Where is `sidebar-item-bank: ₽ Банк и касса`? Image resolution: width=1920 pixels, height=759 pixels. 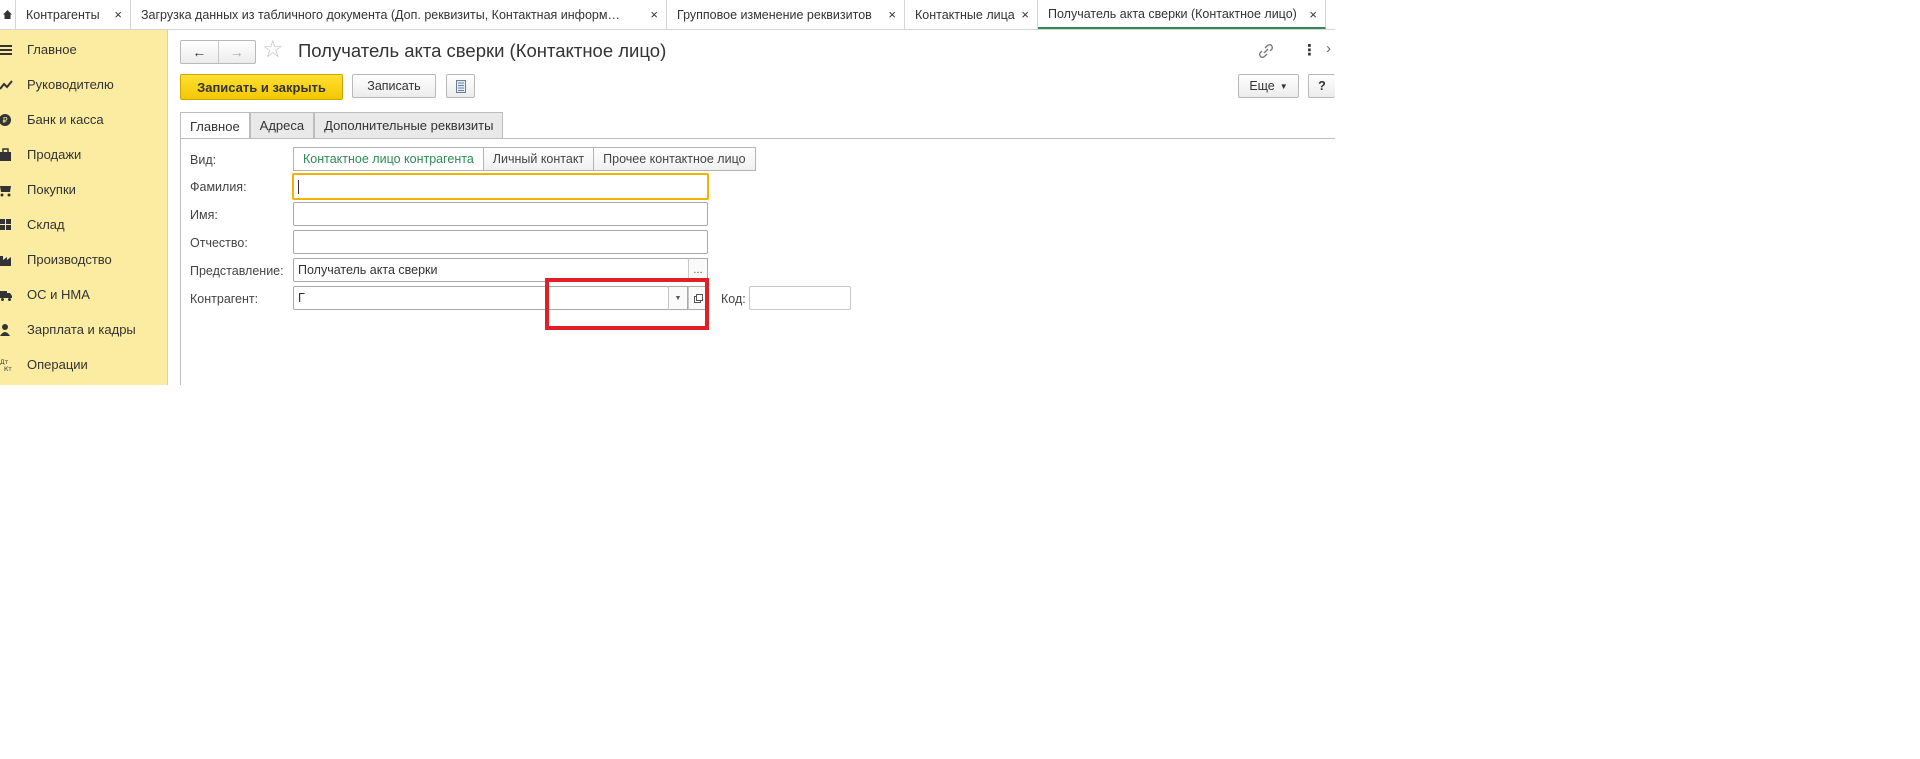 sidebar-item-bank: ₽ Банк и касса is located at coordinates (83, 120).